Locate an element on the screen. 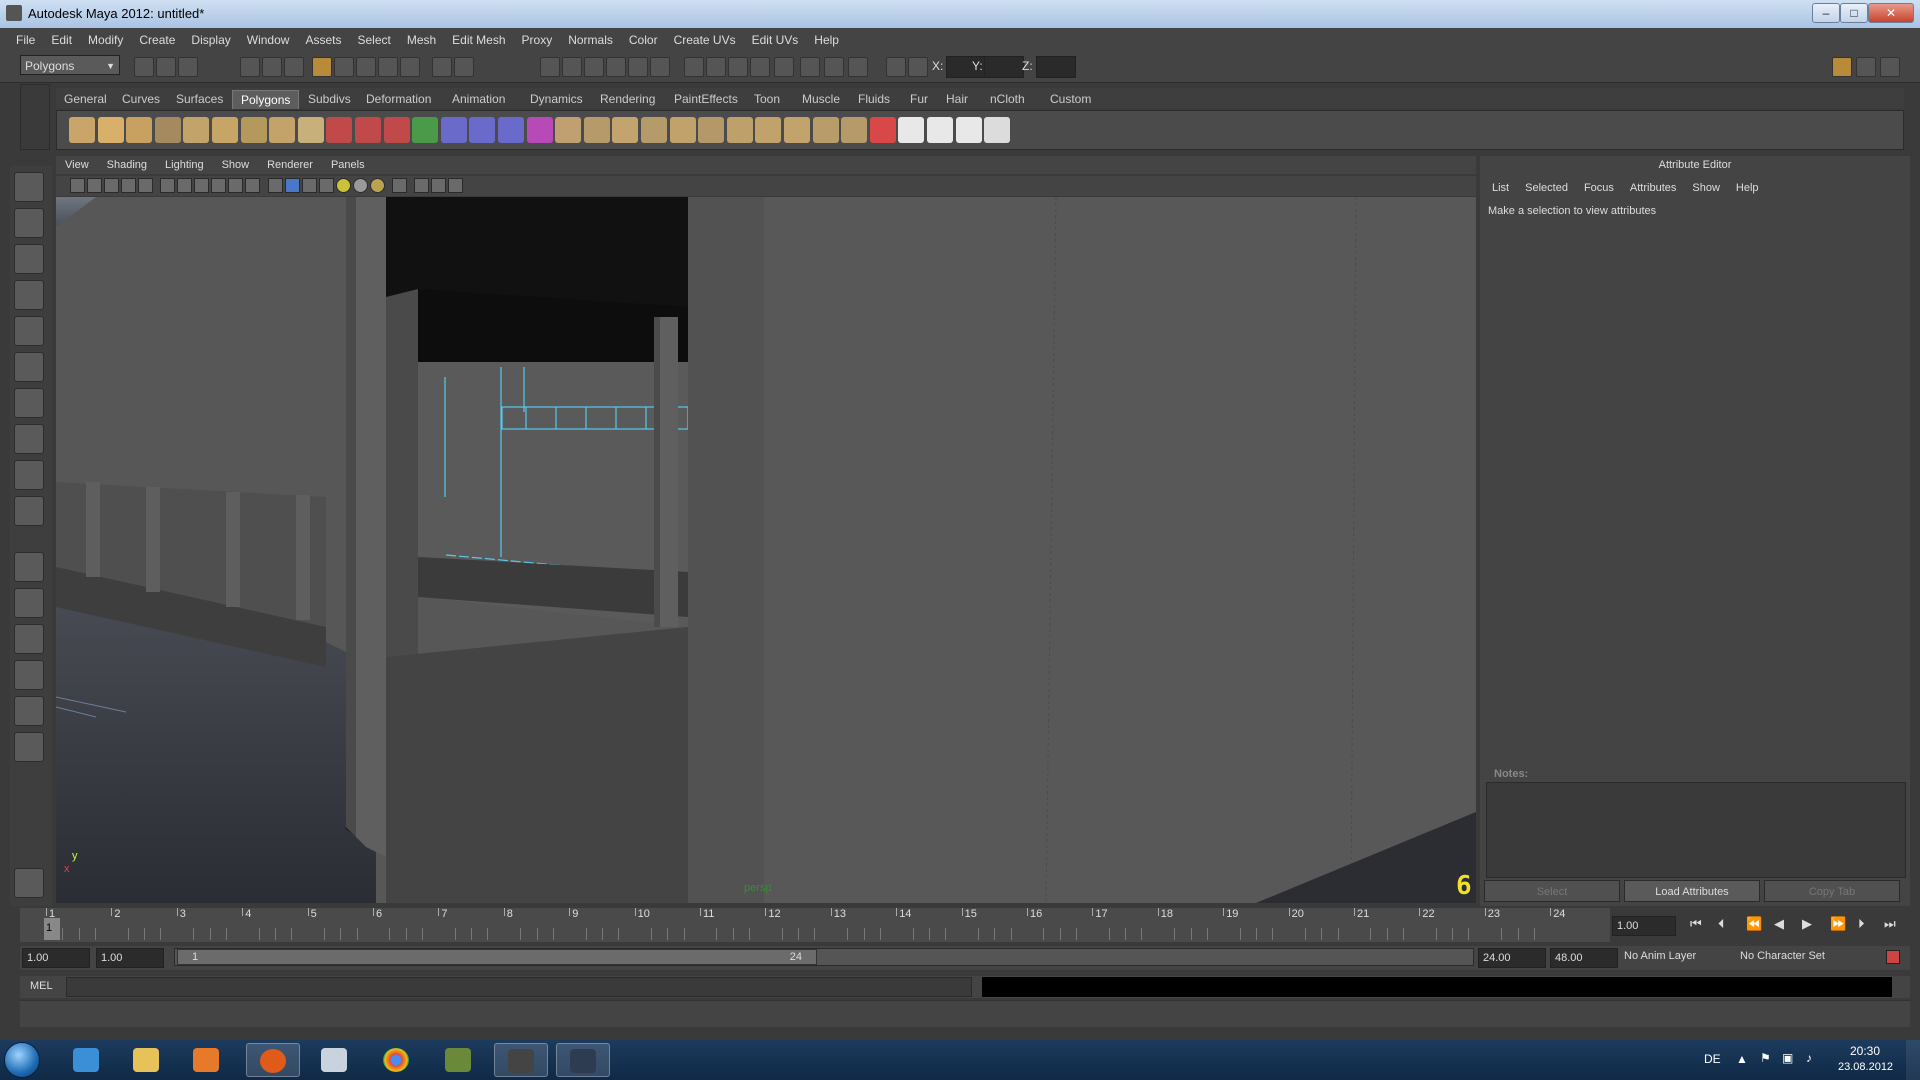  notes-field is located at coordinates (1696, 830).